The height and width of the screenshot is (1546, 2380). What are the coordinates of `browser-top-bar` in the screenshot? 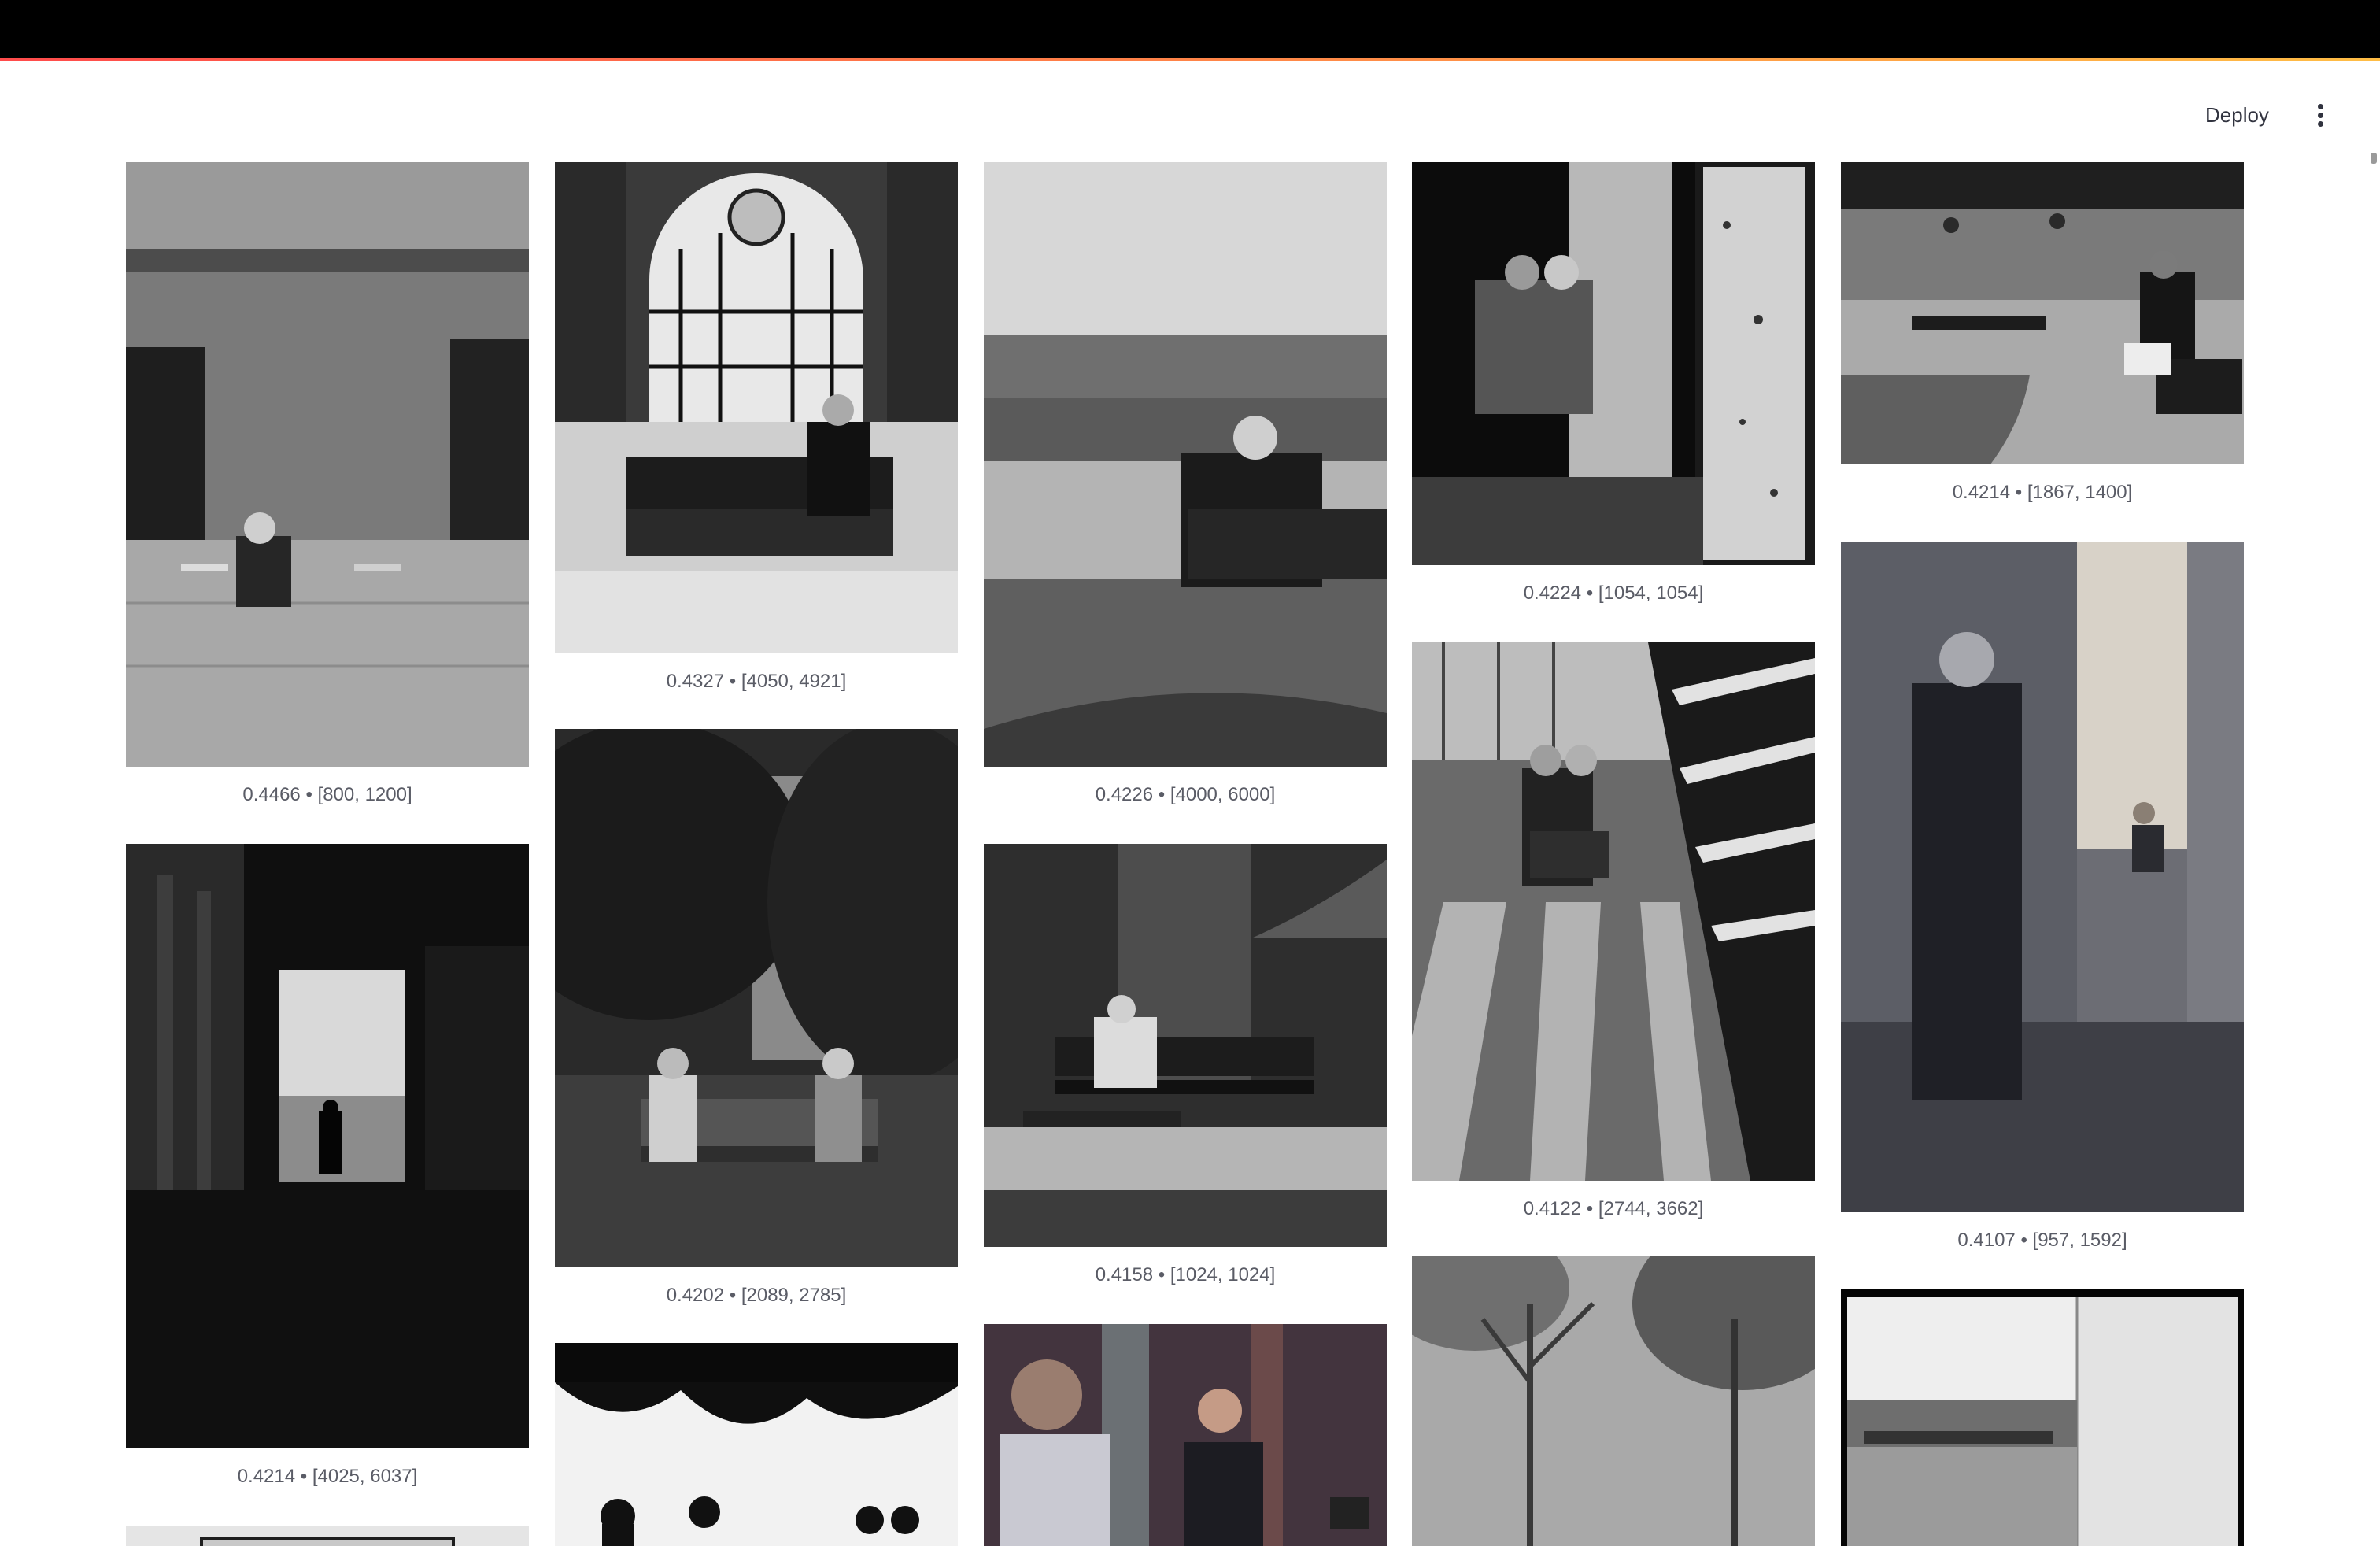 It's located at (1190, 29).